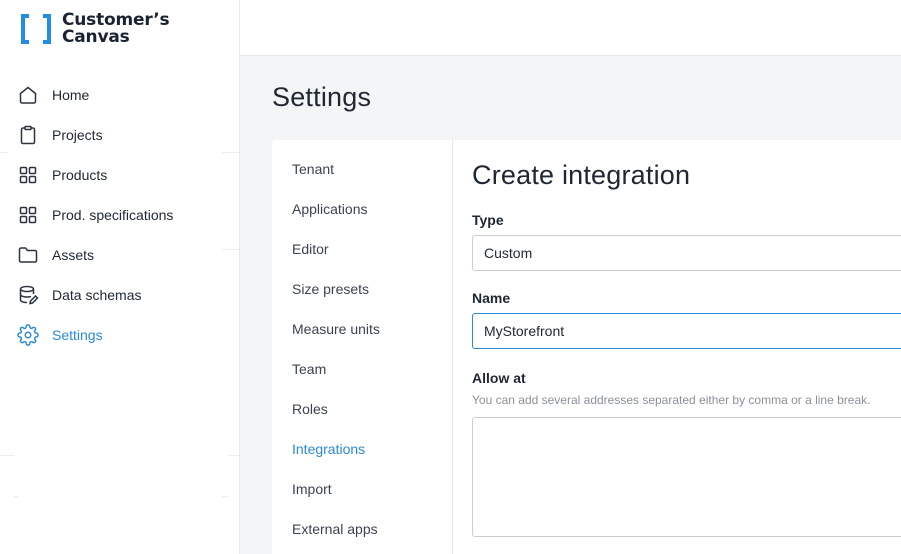  What do you see at coordinates (119, 335) in the screenshot?
I see `sidebar-item-settings: Settings` at bounding box center [119, 335].